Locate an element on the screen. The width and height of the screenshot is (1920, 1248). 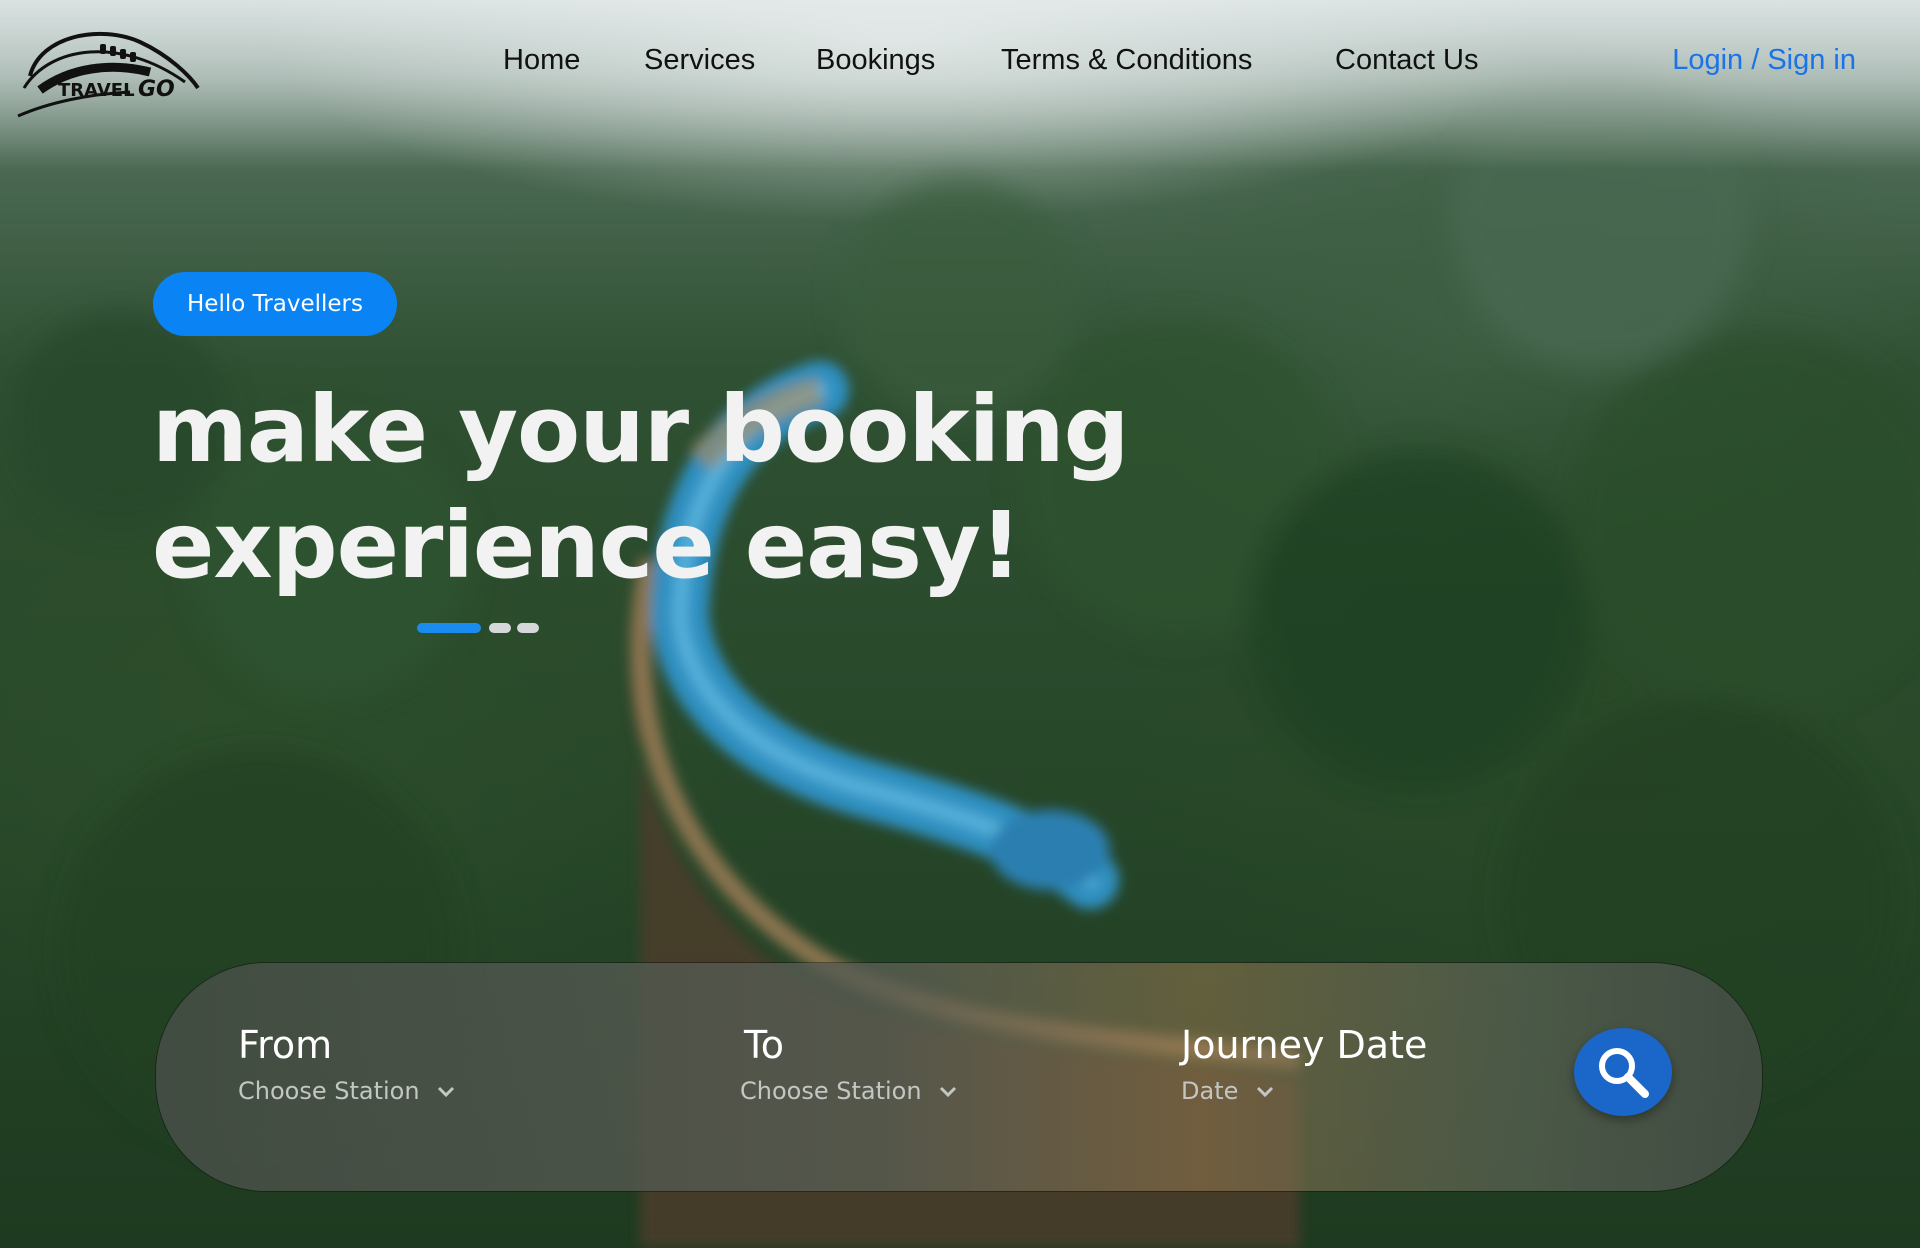
journey-date-field: Journey Date Date is located at coordinates (1304, 1064).